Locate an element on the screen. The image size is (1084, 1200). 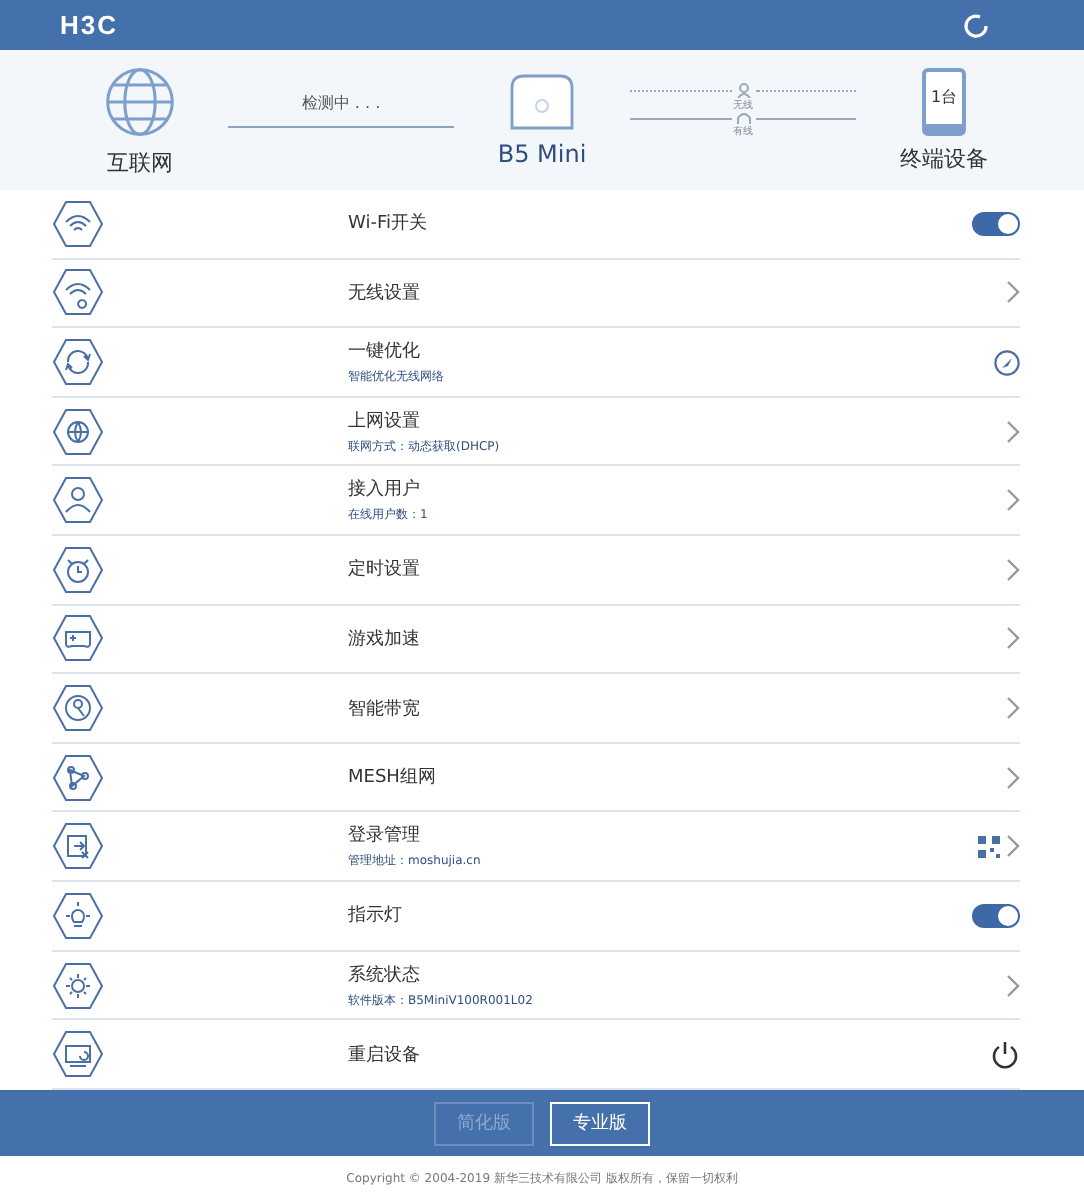
menu-title: 重启设备 is located at coordinates (644, 1054).